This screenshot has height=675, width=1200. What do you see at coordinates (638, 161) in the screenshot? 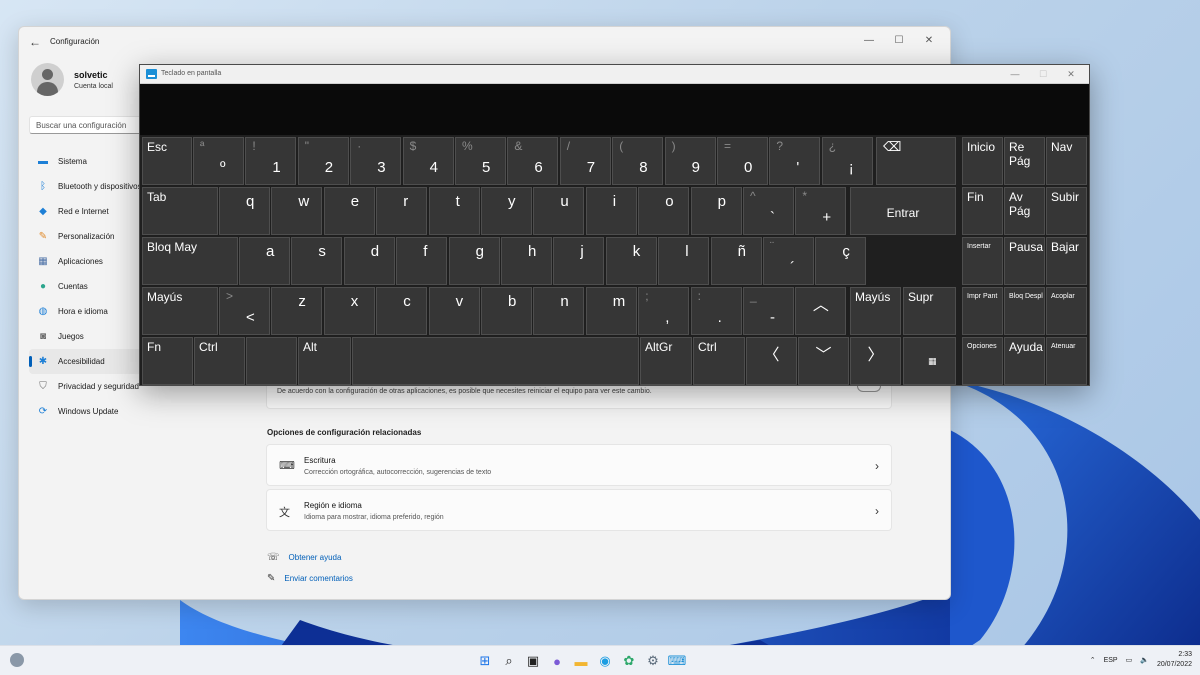
I see `key-8: (8` at bounding box center [638, 161].